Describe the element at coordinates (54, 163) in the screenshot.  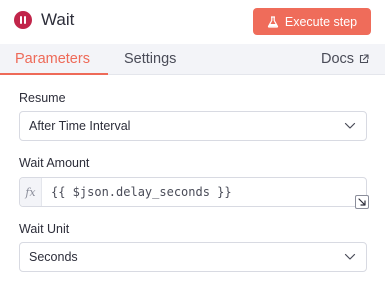
I see `wait-amount-label: Wait Amount` at that location.